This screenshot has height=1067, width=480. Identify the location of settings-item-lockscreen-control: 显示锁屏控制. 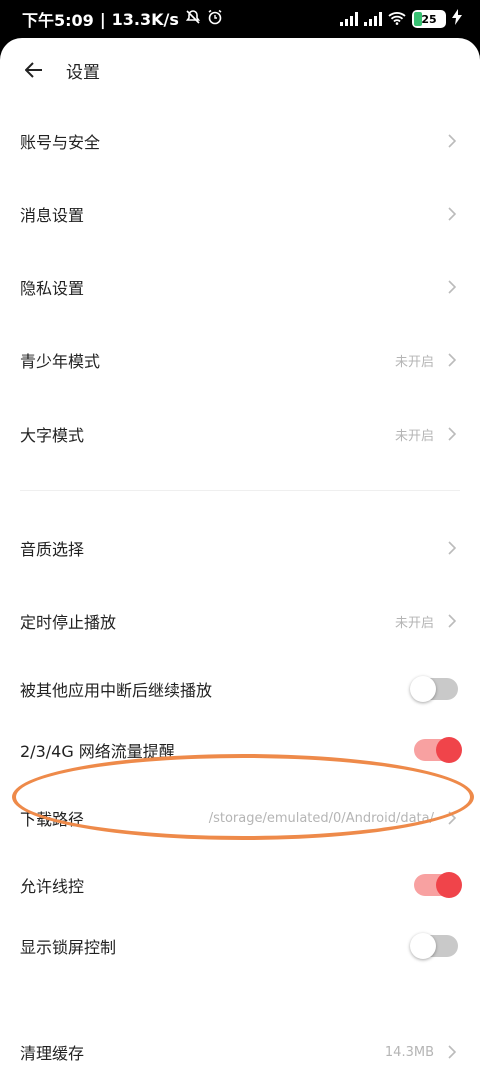
(240, 946).